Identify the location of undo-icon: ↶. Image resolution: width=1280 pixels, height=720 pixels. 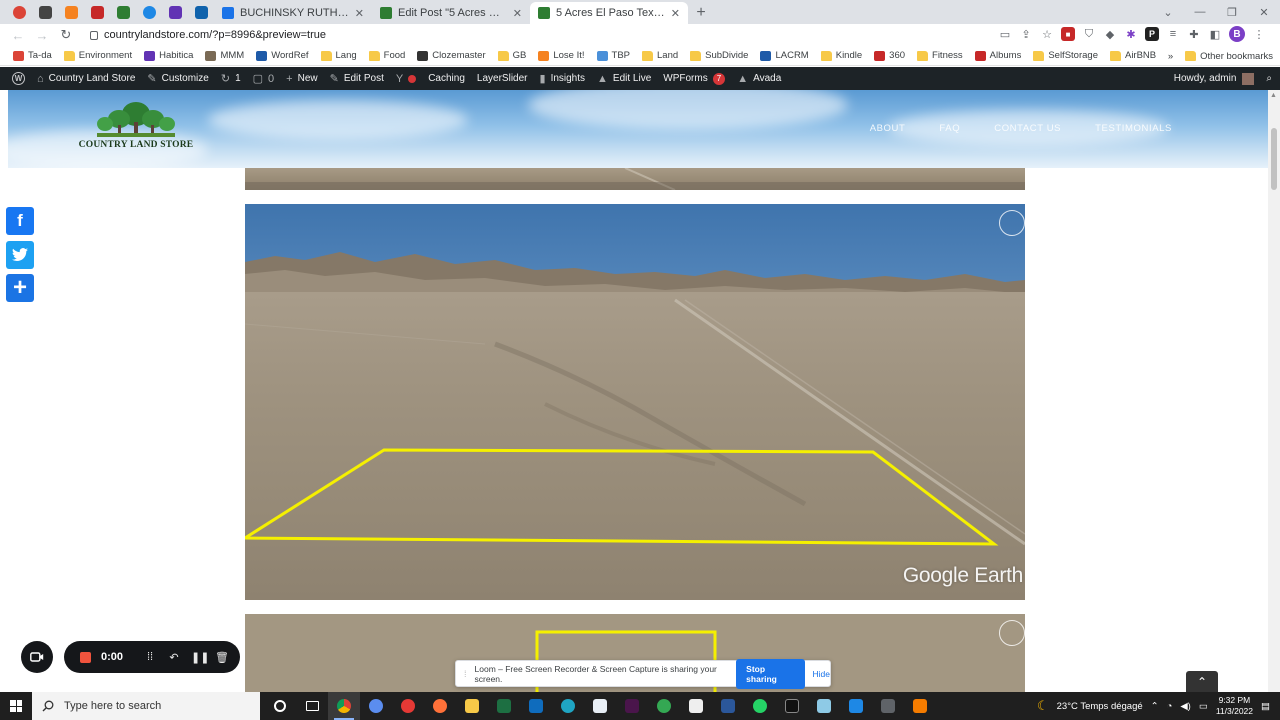
(174, 657).